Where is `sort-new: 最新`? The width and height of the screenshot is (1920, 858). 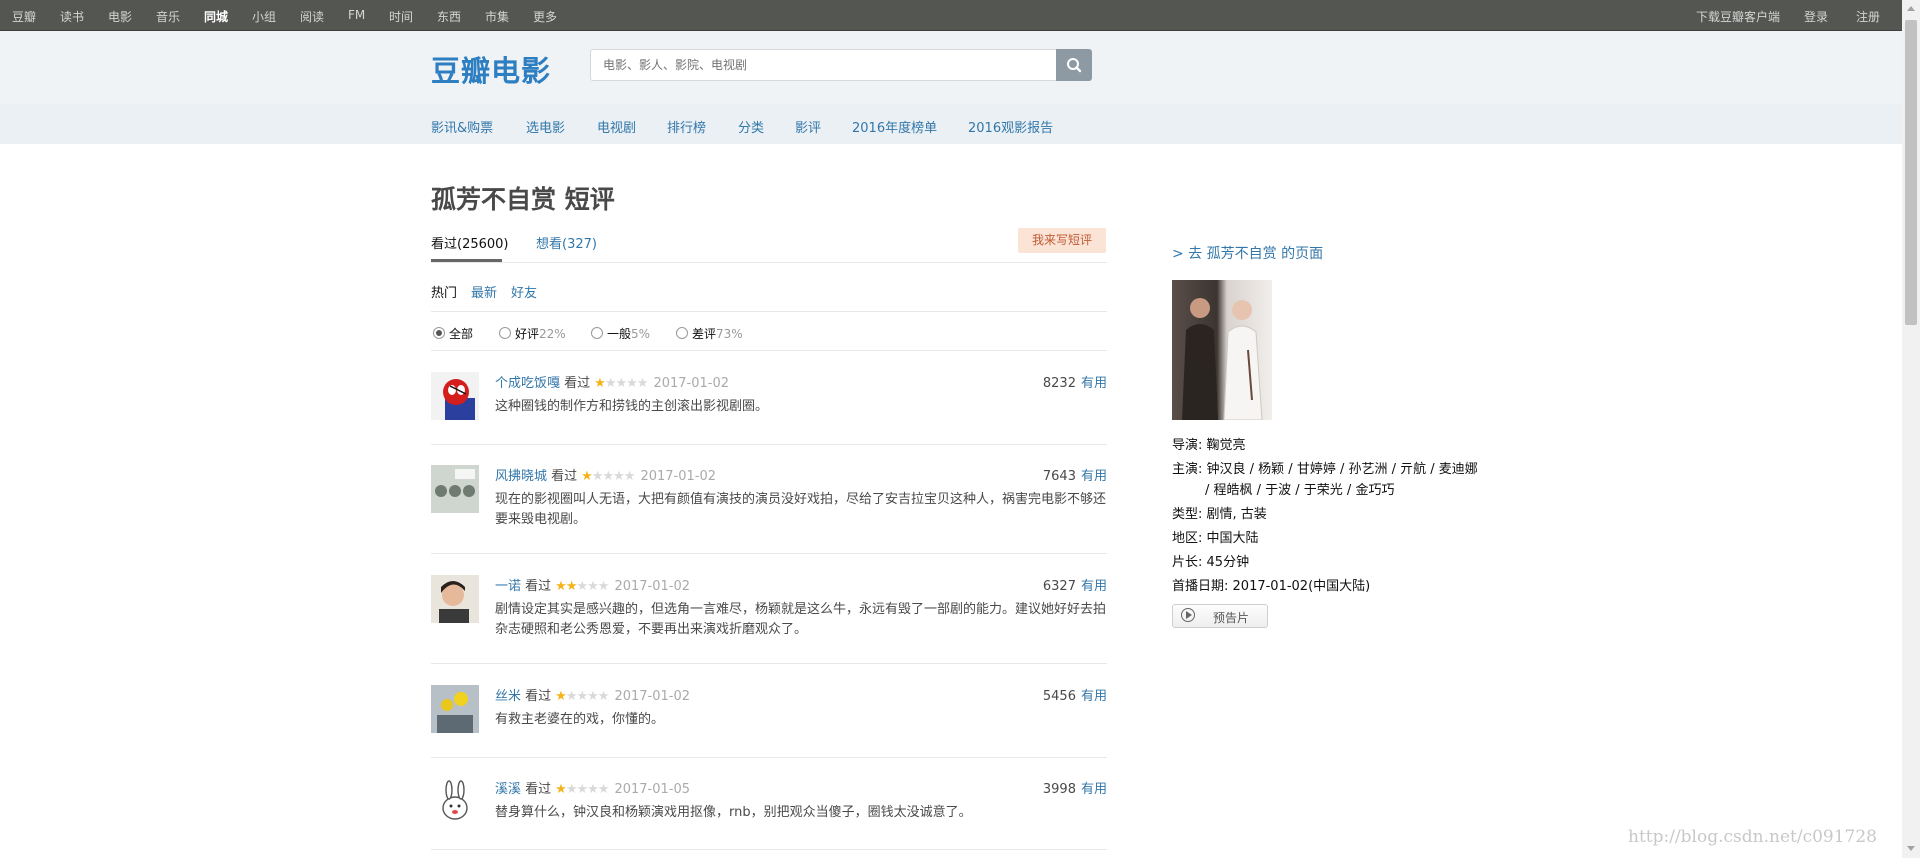
sort-new: 最新 is located at coordinates (484, 291).